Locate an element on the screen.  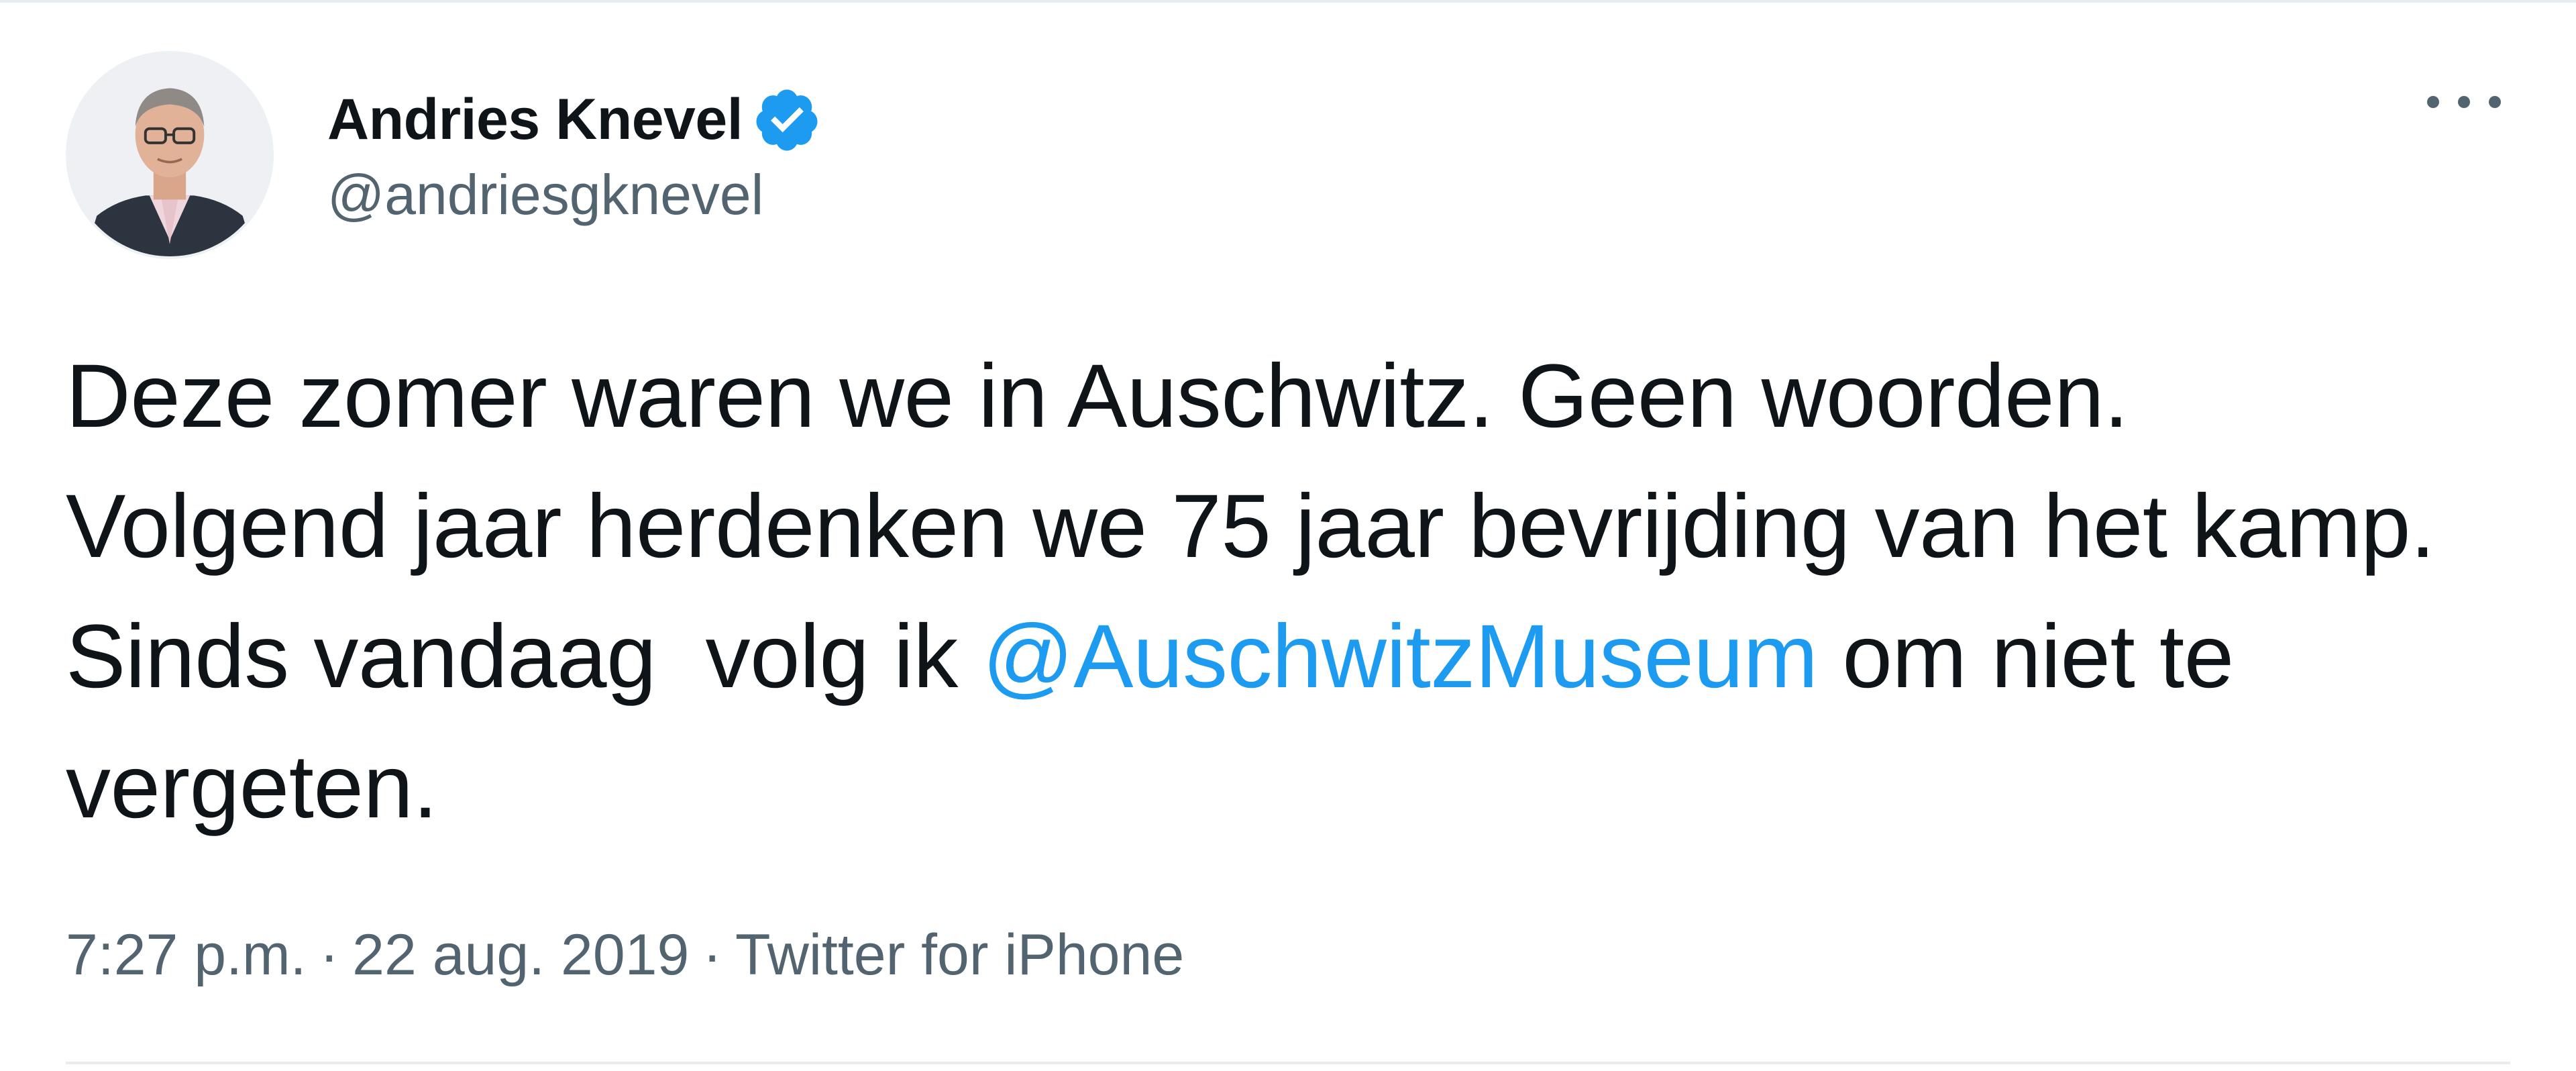
tweet-date: 22 aug. 2019 is located at coordinates (520, 955).